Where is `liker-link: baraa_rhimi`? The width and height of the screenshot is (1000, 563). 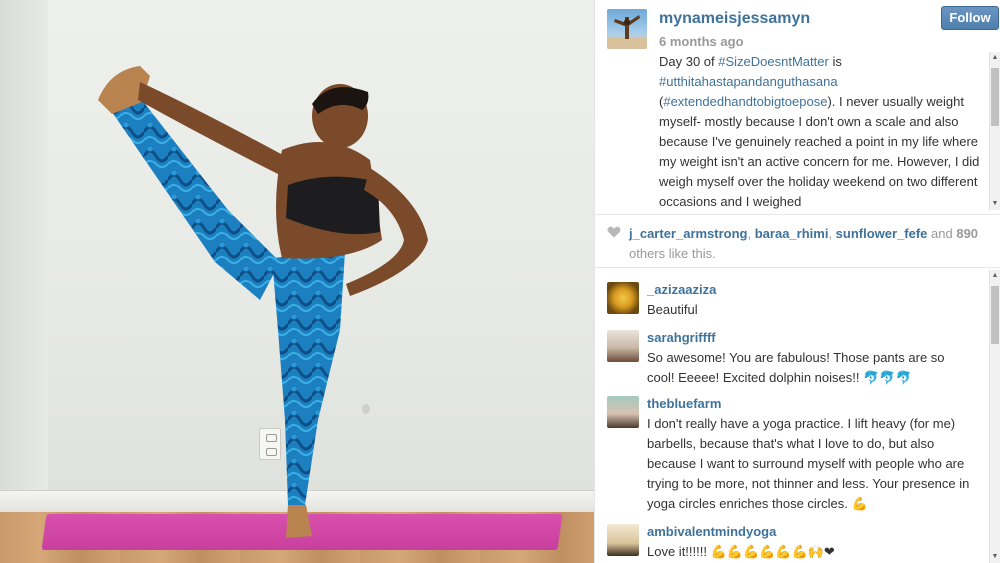 liker-link: baraa_rhimi is located at coordinates (792, 233).